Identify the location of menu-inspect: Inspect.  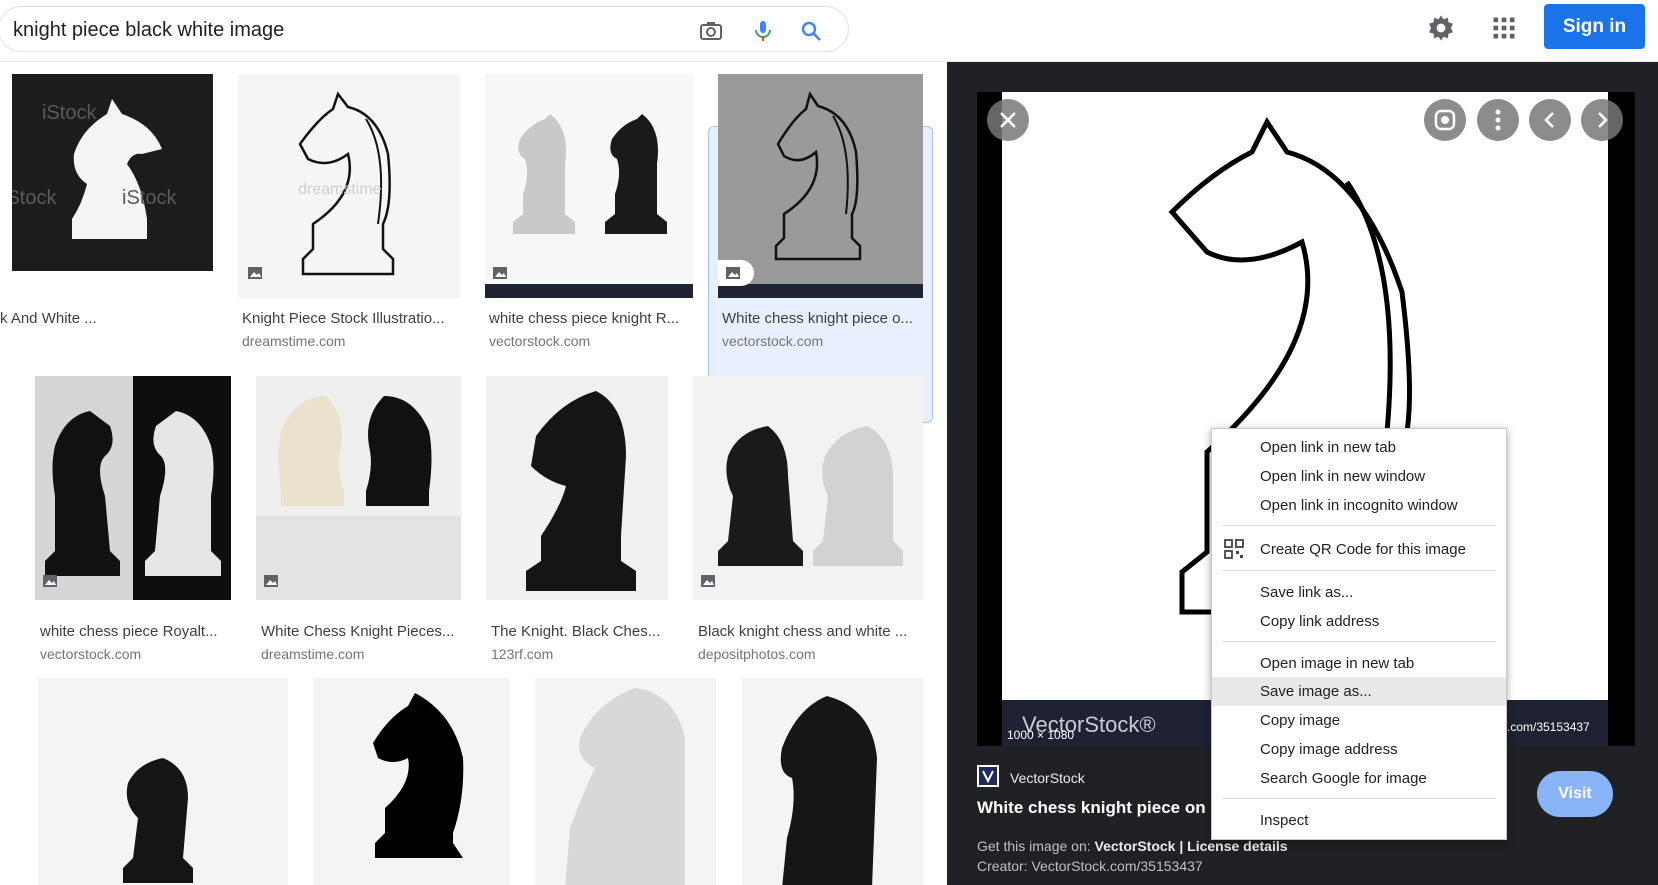
(1359, 820).